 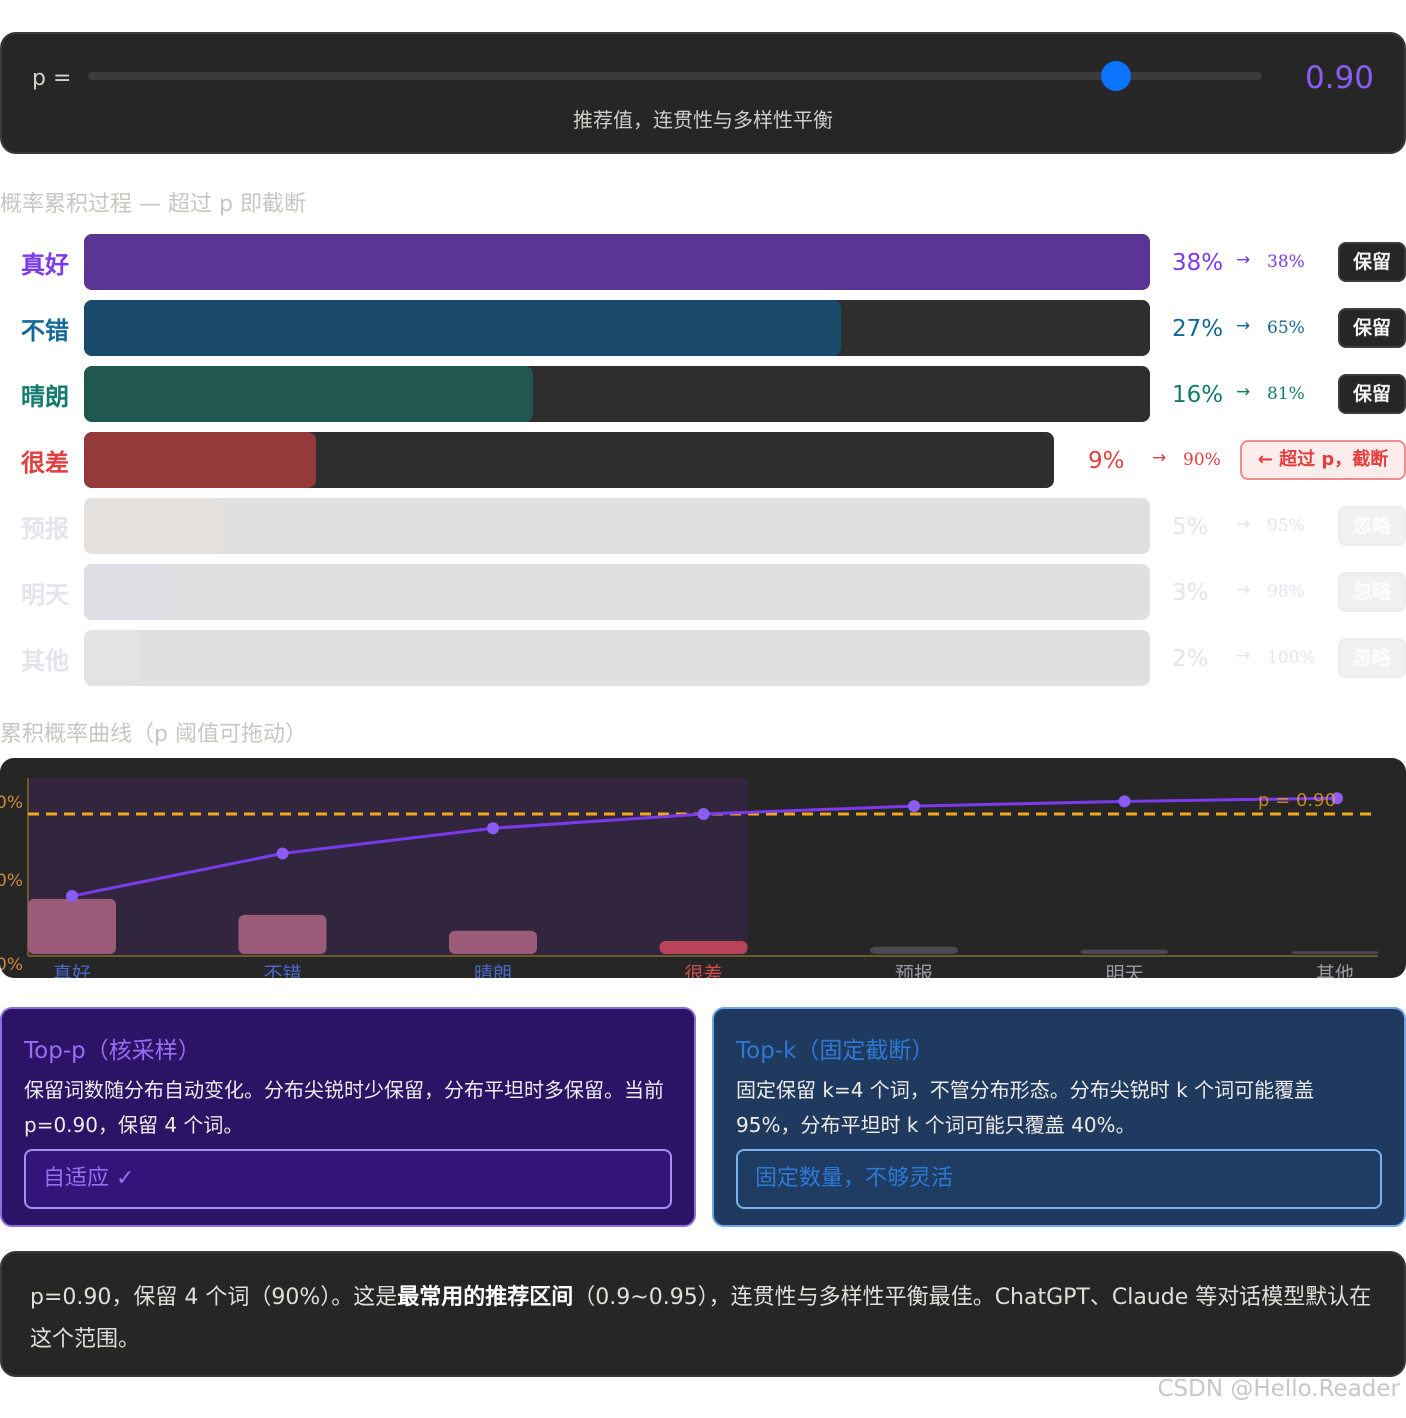 What do you see at coordinates (214, 1297) in the screenshot?
I see `summary-text-pre: p=0.90，保留 4 个词（90%）。这是` at bounding box center [214, 1297].